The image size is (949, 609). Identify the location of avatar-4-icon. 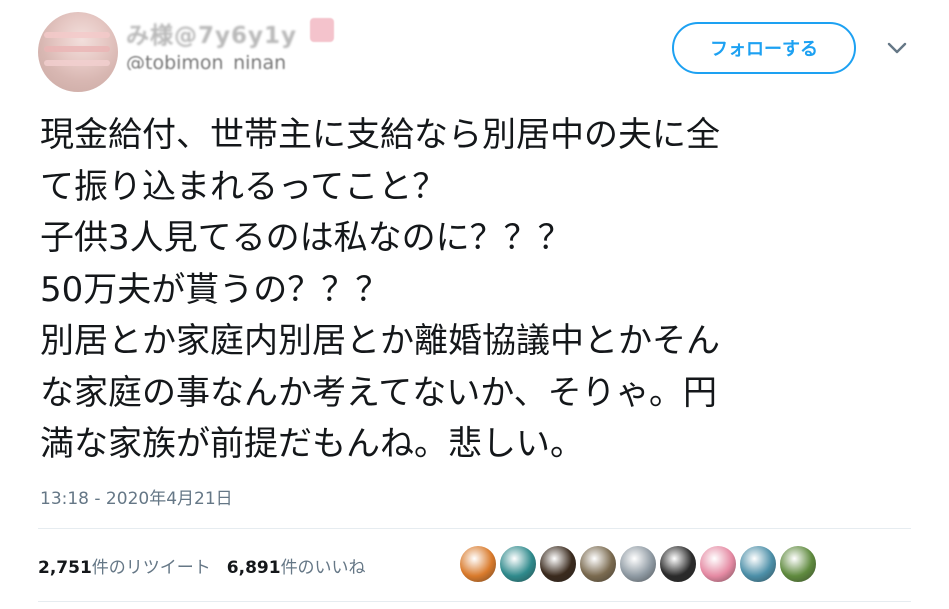
(598, 564).